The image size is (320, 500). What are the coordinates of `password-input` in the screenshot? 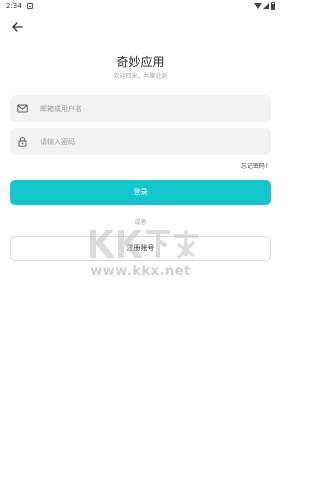 It's located at (150, 141).